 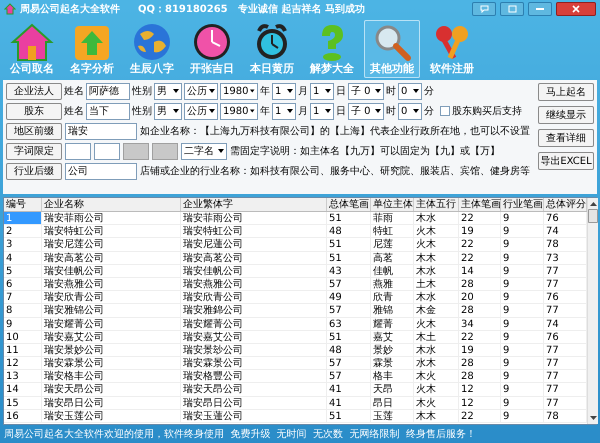 What do you see at coordinates (23, 297) in the screenshot?
I see `table-cell: 7` at bounding box center [23, 297].